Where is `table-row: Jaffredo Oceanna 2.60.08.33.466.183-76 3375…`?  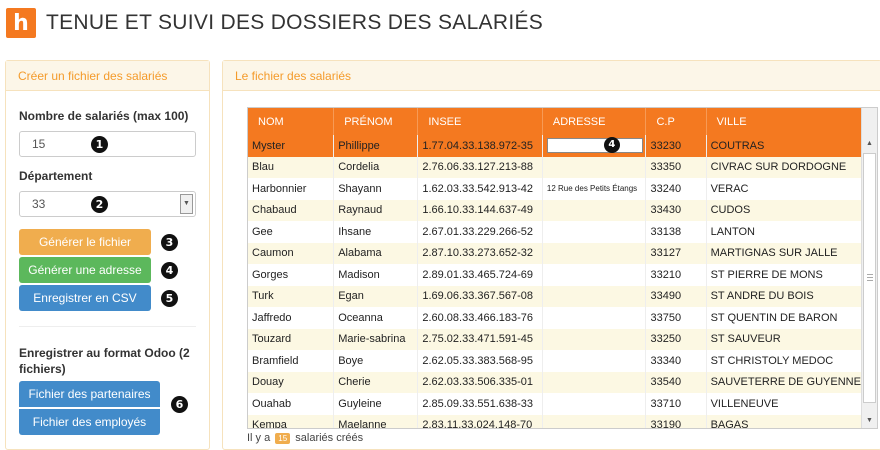 table-row: Jaffredo Oceanna 2.60.08.33.466.183-76 3375… is located at coordinates (555, 318).